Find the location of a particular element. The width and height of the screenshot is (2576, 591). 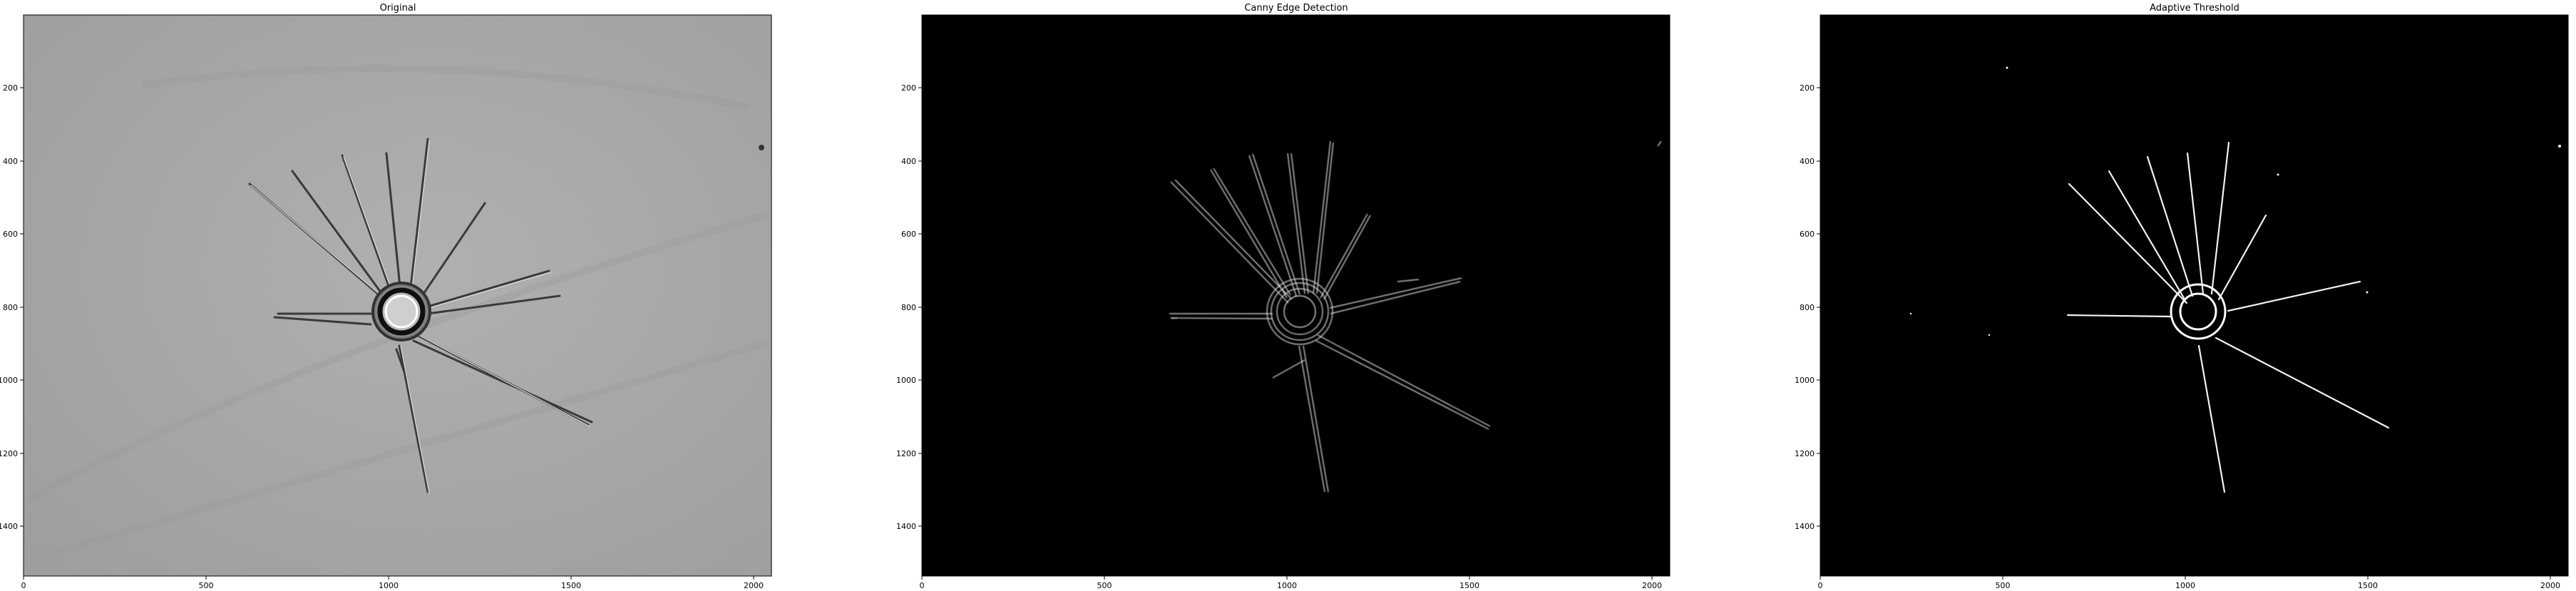

panel-title: Adaptive Threshold is located at coordinates (2194, 8).